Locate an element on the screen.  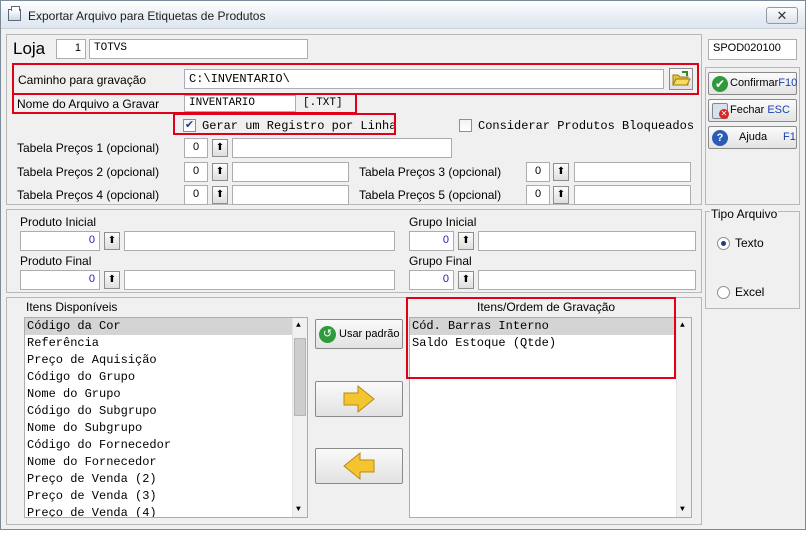
tabela-precos-2-field: 0 is located at coordinates (196, 172).